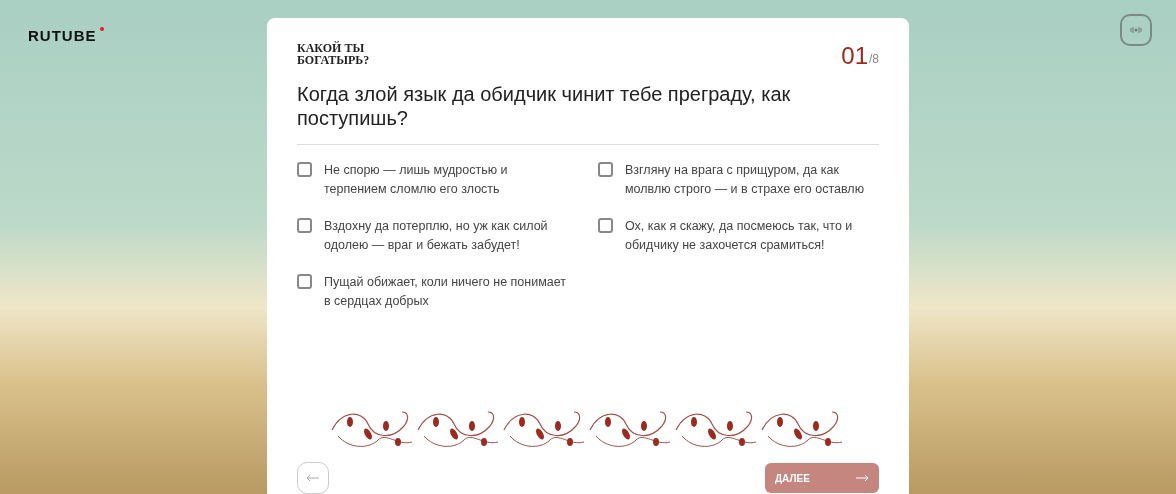 This screenshot has width=1176, height=494. I want to click on quiz-title: КАКОЙ ТЫ БОГАТЫРЬ?, so click(332, 54).